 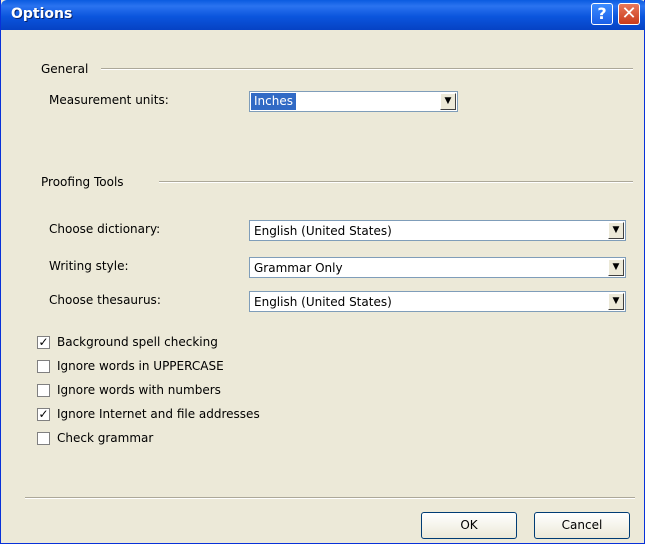 What do you see at coordinates (330, 498) in the screenshot?
I see `button-divider` at bounding box center [330, 498].